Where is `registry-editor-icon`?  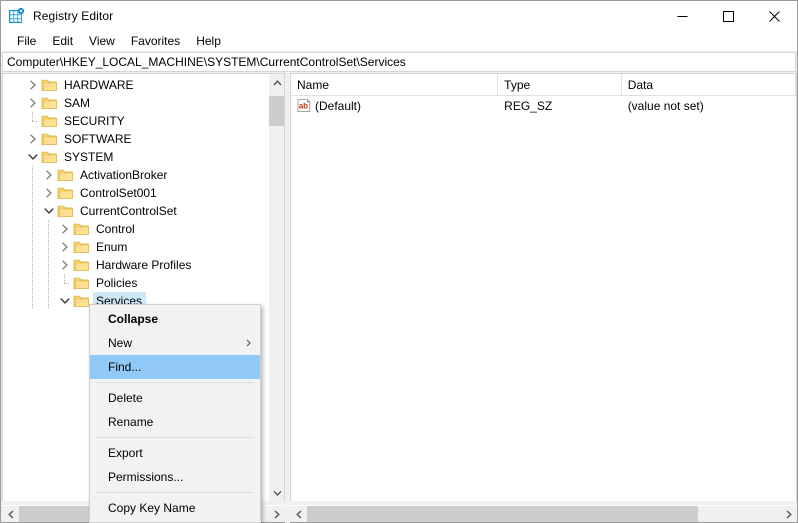 registry-editor-icon is located at coordinates (16, 16).